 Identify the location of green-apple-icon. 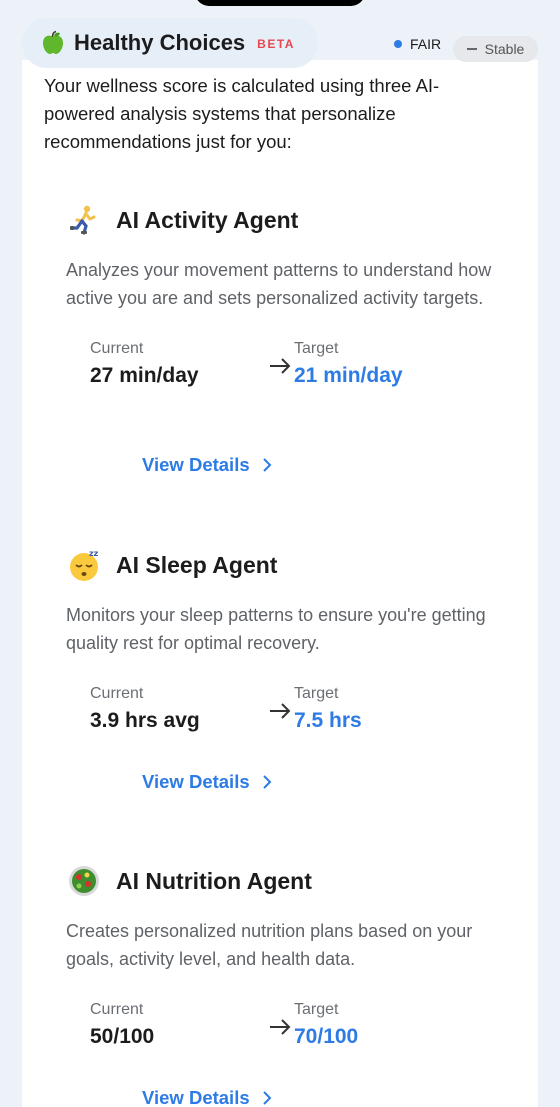
(53, 43).